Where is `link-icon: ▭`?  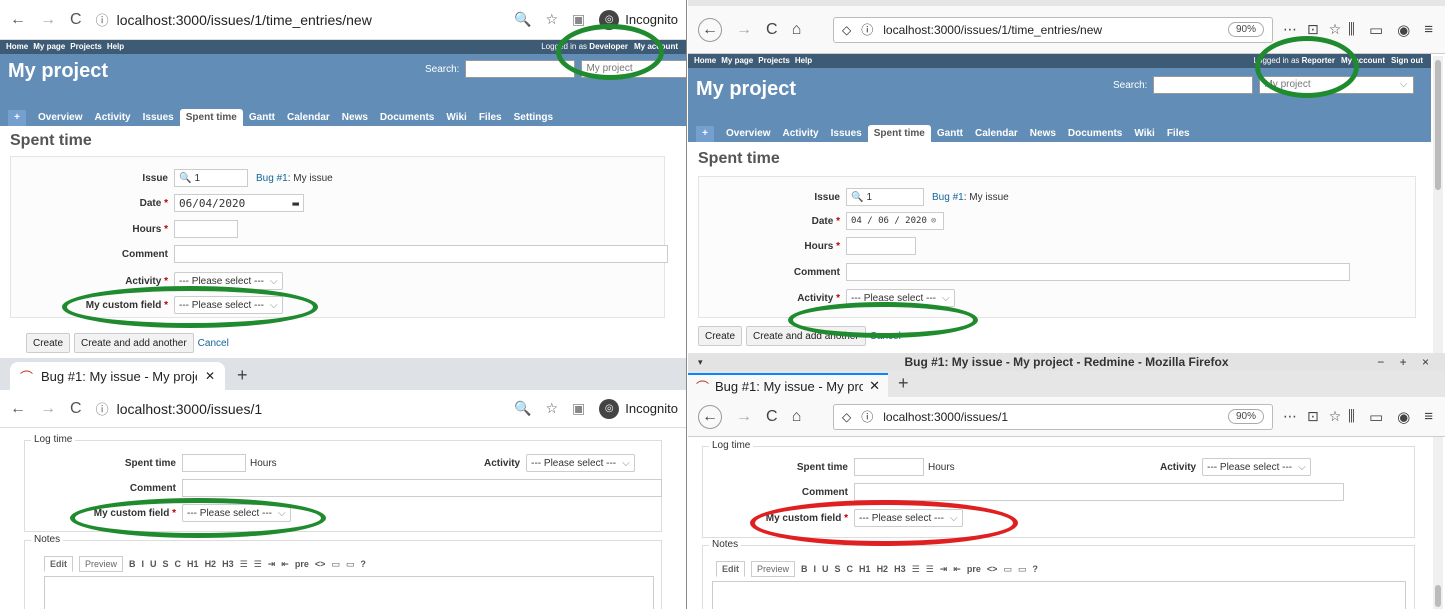
link-icon: ▭ is located at coordinates (335, 564).